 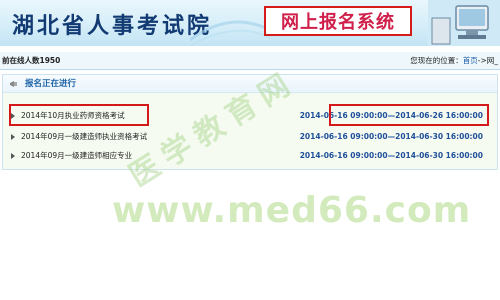 I want to click on system-title-box: 网上报名系统, so click(x=338, y=21).